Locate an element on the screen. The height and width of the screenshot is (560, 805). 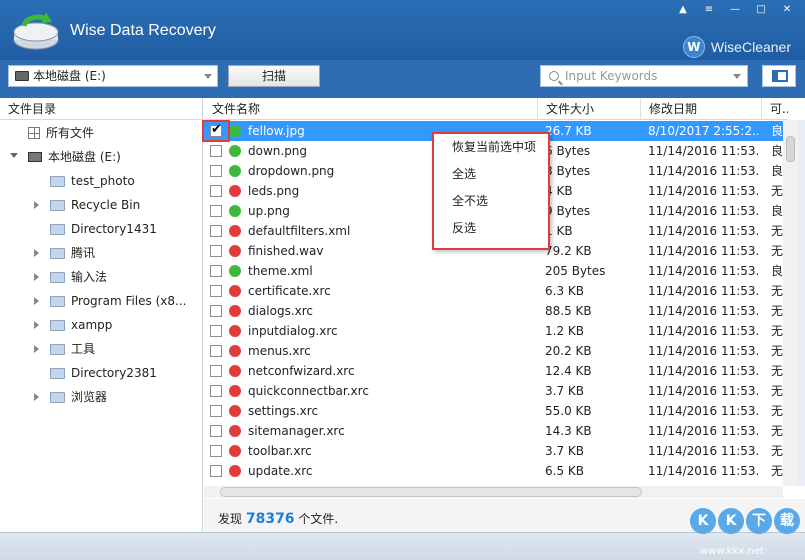
column-size: 文件大小 is located at coordinates (588, 109).